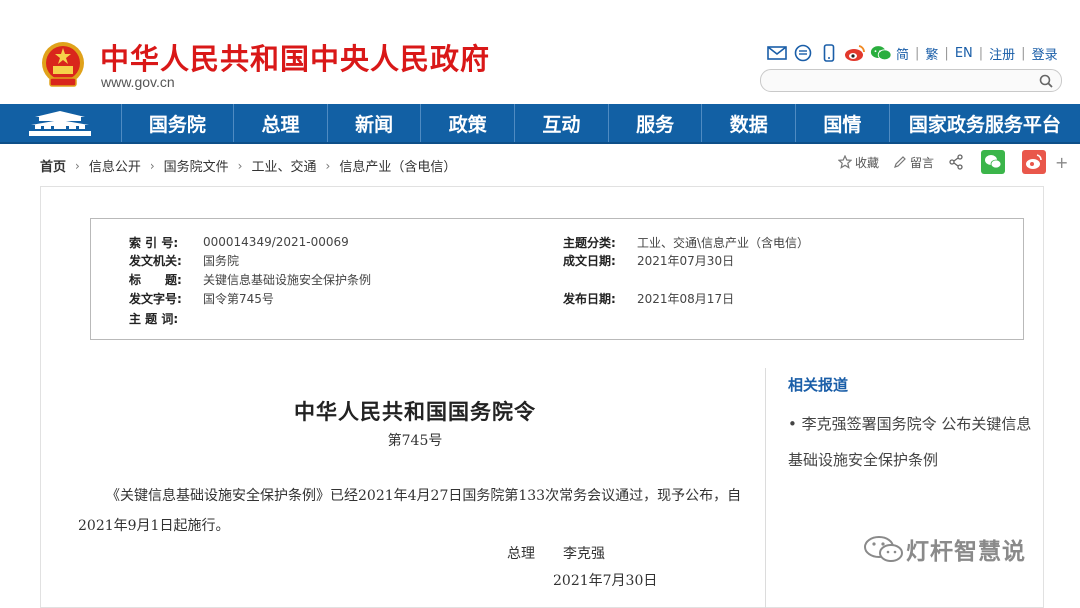  What do you see at coordinates (829, 53) in the screenshot?
I see `mobile-icon` at bounding box center [829, 53].